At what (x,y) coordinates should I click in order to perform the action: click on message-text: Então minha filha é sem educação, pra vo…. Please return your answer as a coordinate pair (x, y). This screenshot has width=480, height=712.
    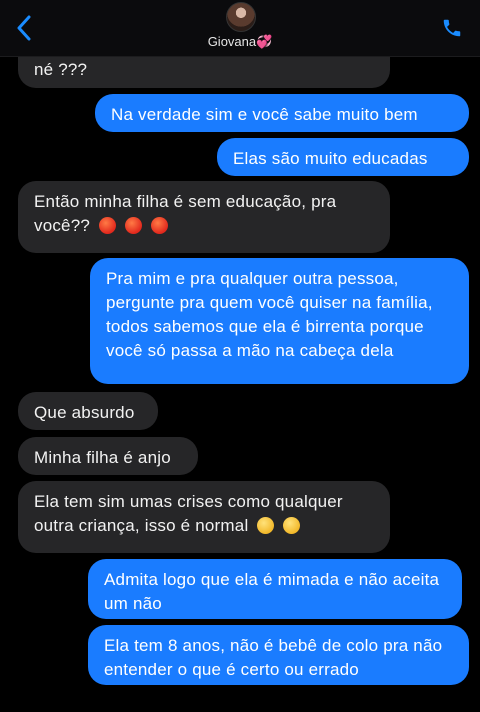
    Looking at the image, I should click on (185, 213).